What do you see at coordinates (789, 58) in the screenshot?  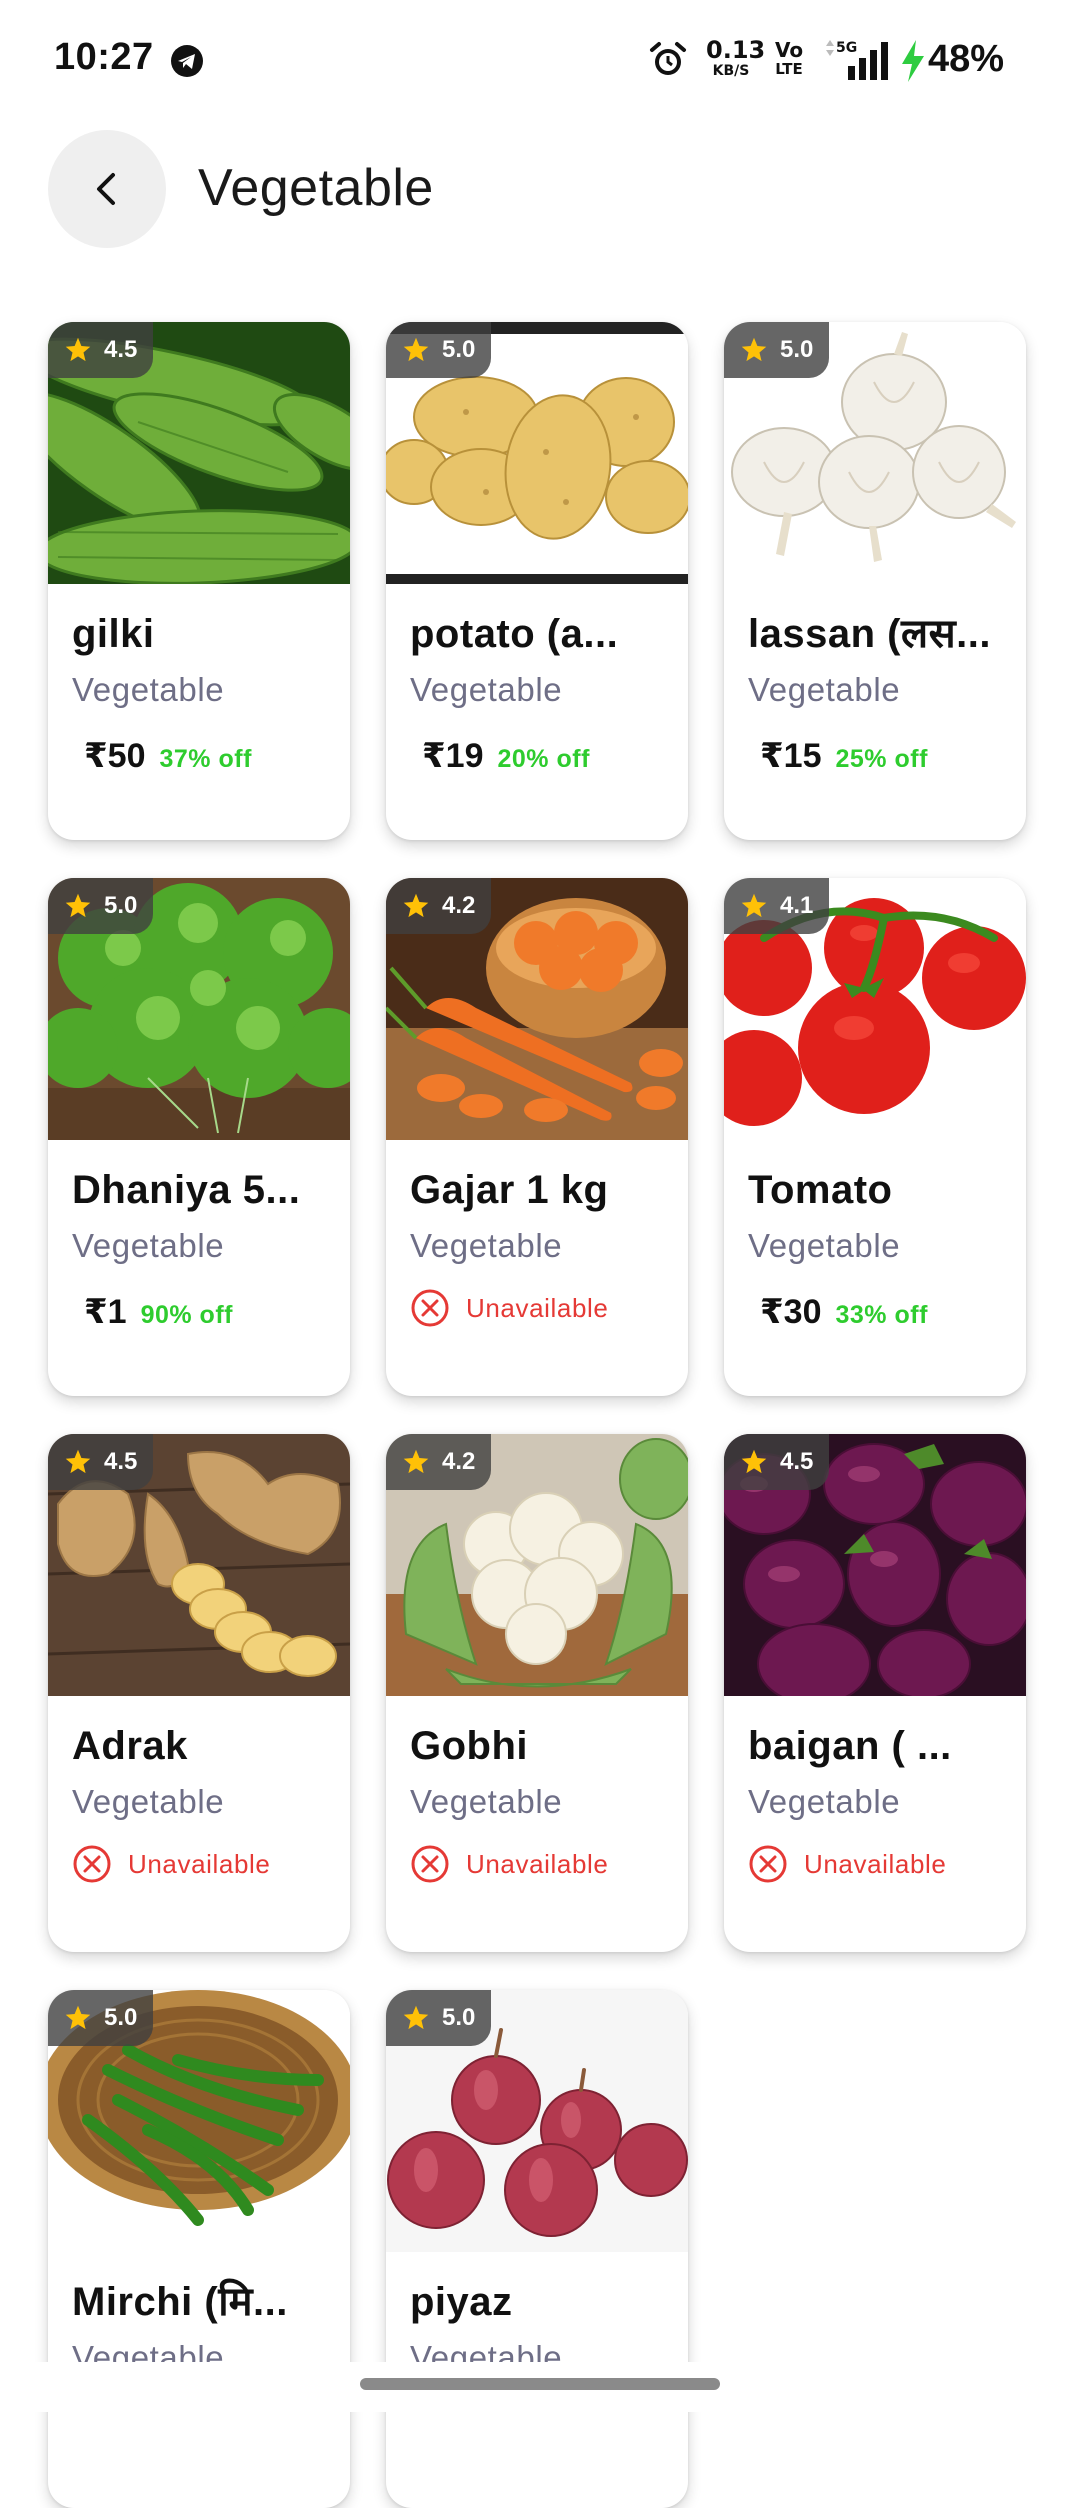 I see `volte-indicator: Vo LTE` at bounding box center [789, 58].